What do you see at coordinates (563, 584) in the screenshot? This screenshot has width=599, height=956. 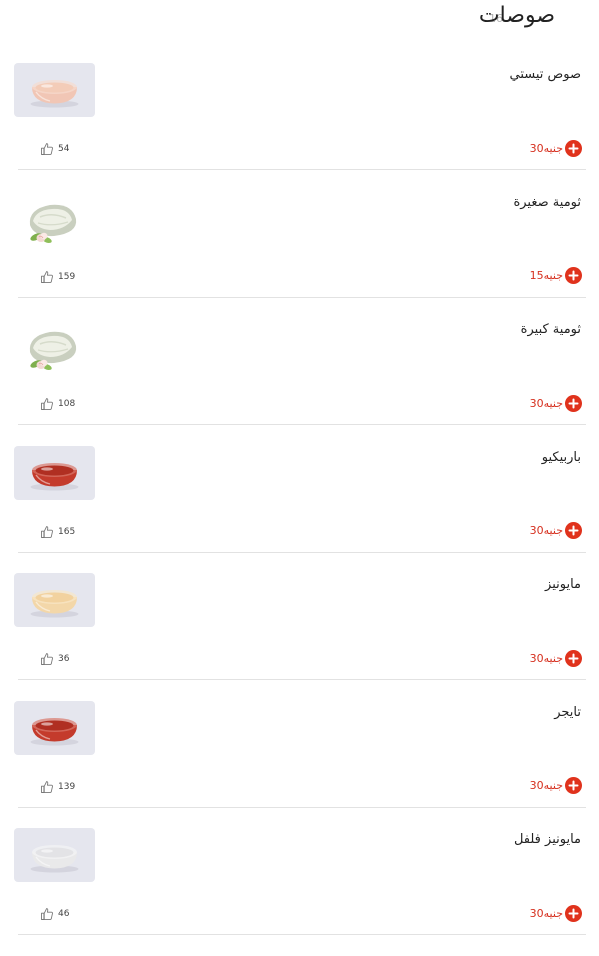 I see `item-name: مايونيز` at bounding box center [563, 584].